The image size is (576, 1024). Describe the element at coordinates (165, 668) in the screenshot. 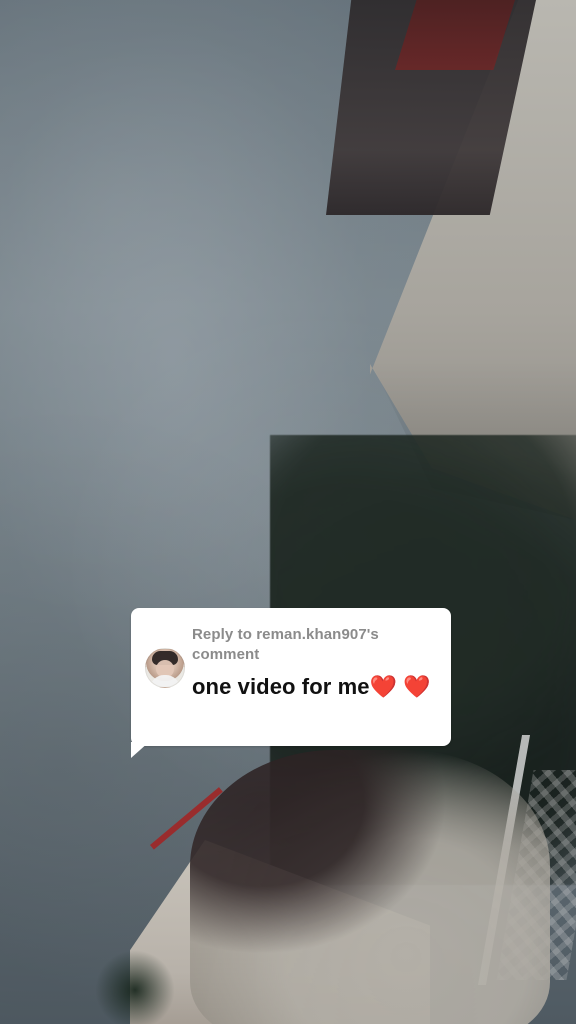

I see `avatar` at that location.